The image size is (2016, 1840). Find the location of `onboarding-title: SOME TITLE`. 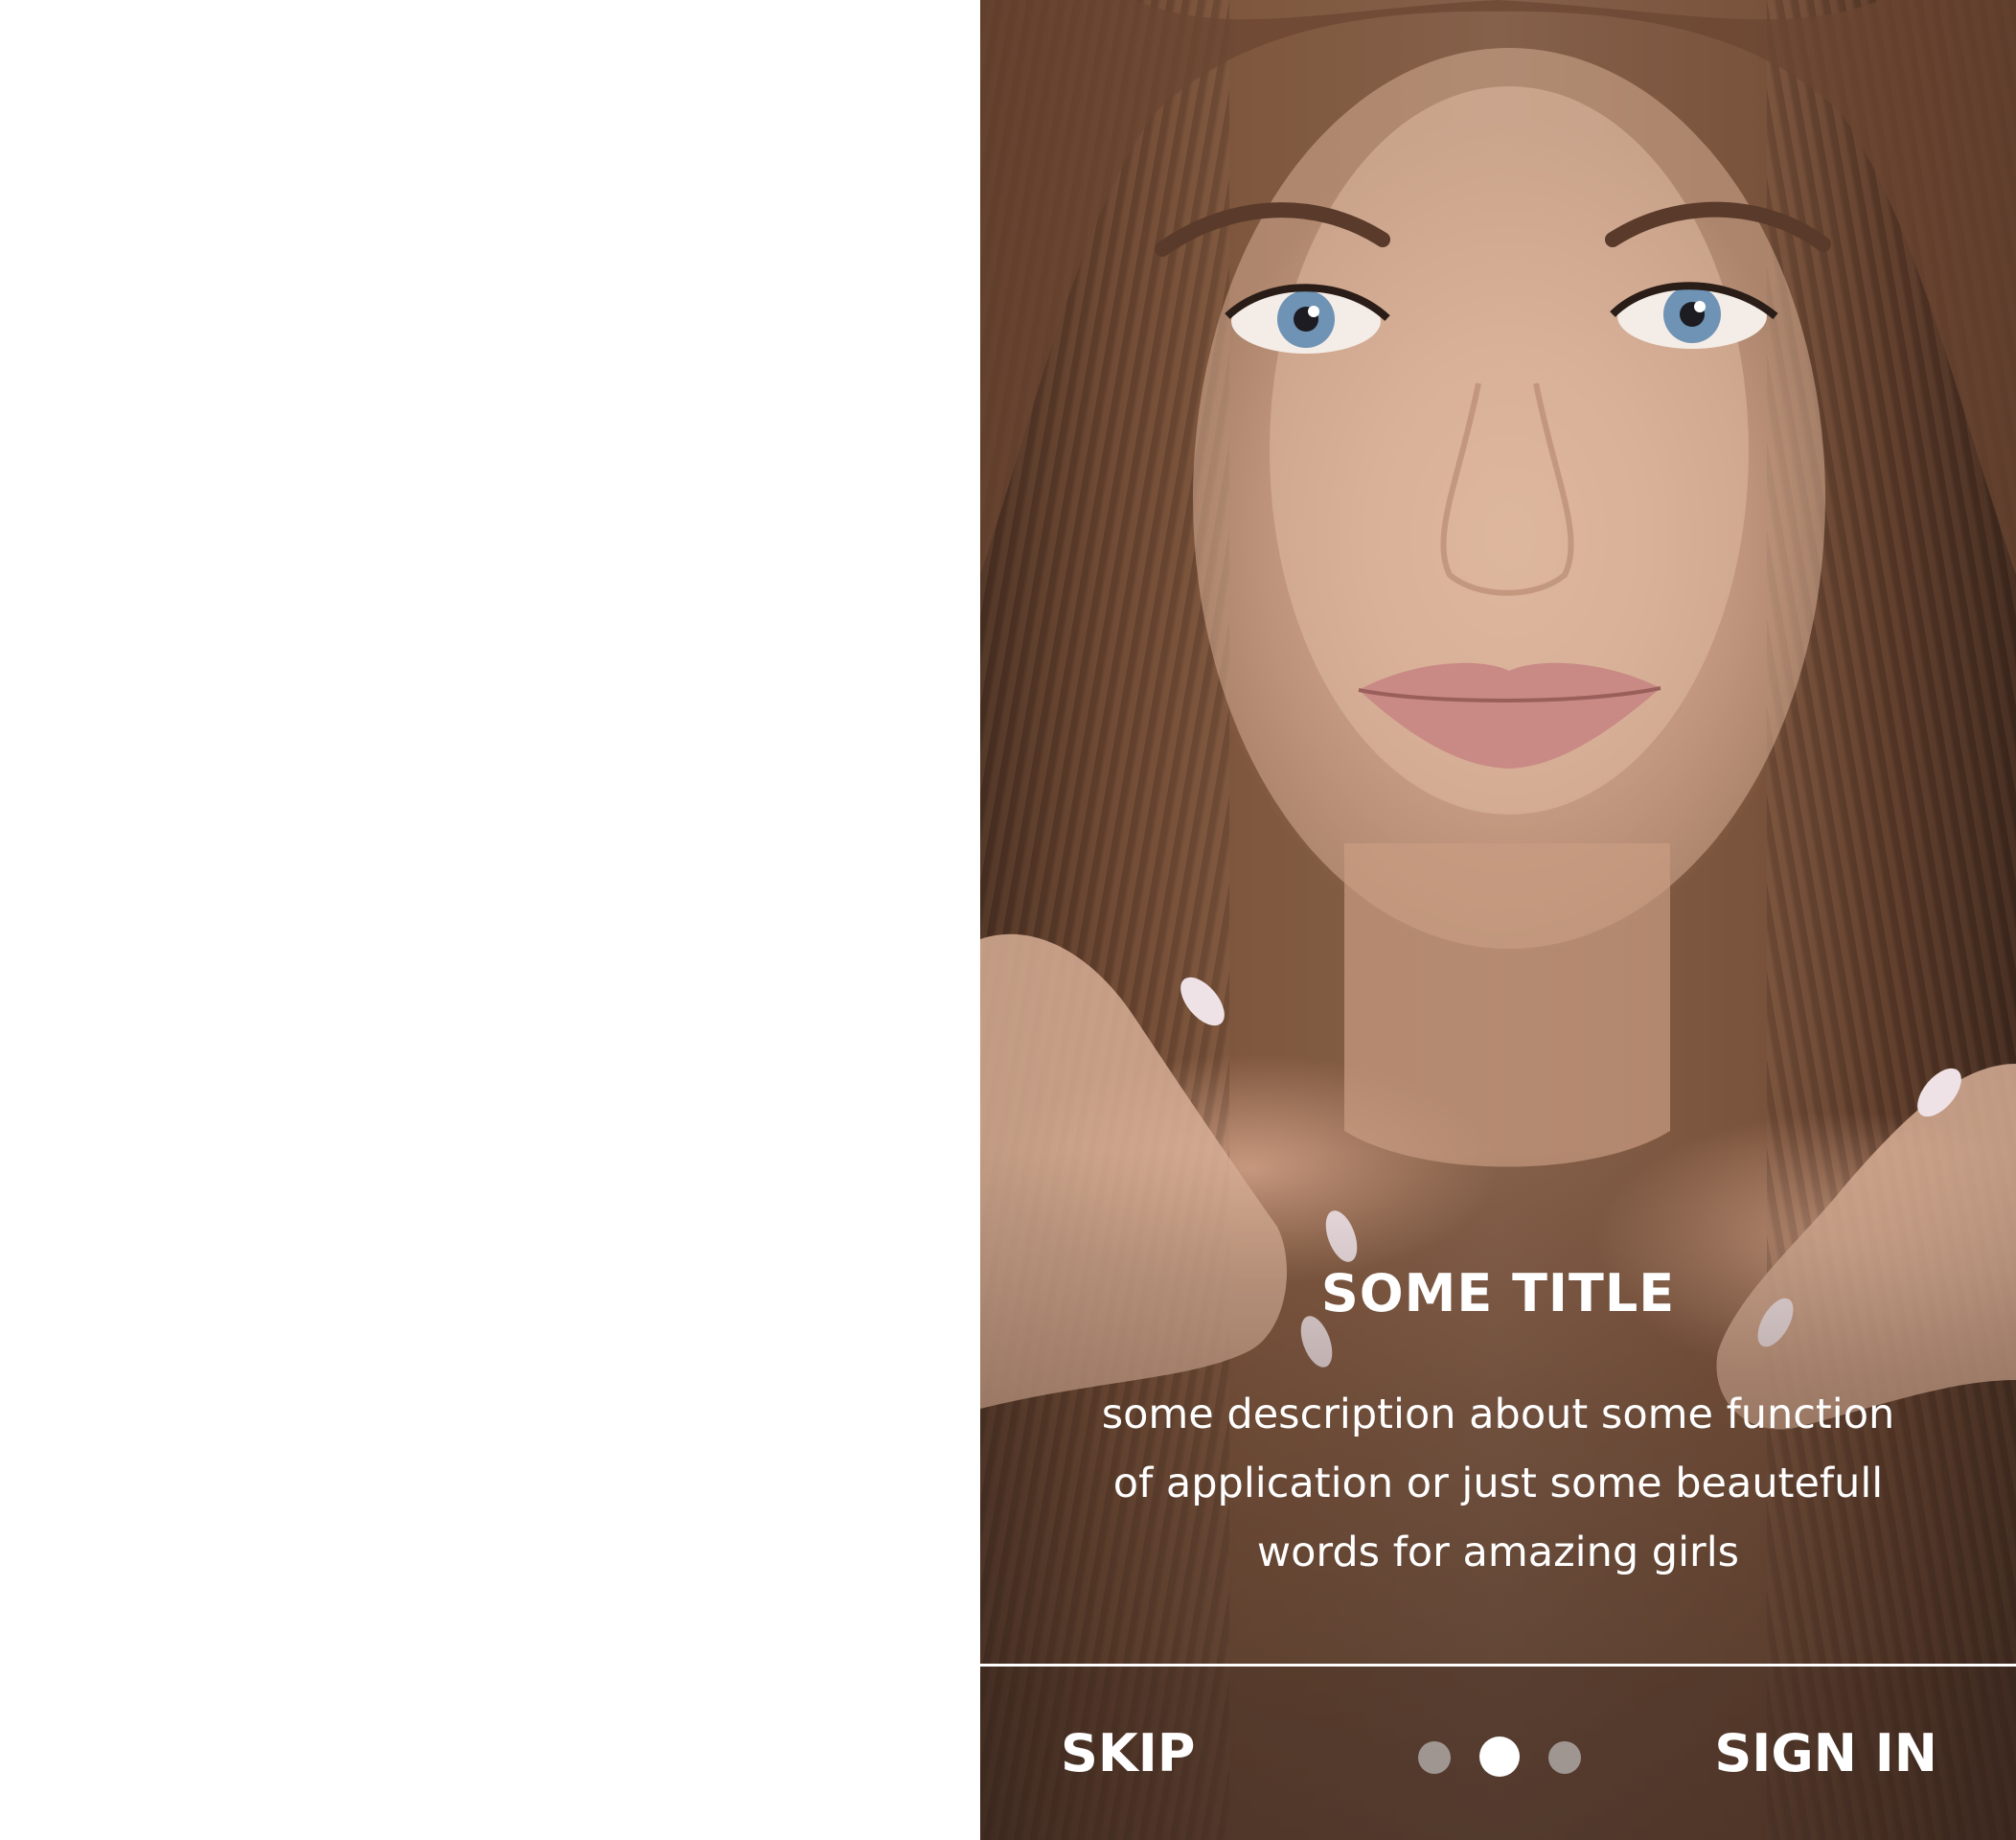

onboarding-title: SOME TITLE is located at coordinates (1498, 1293).